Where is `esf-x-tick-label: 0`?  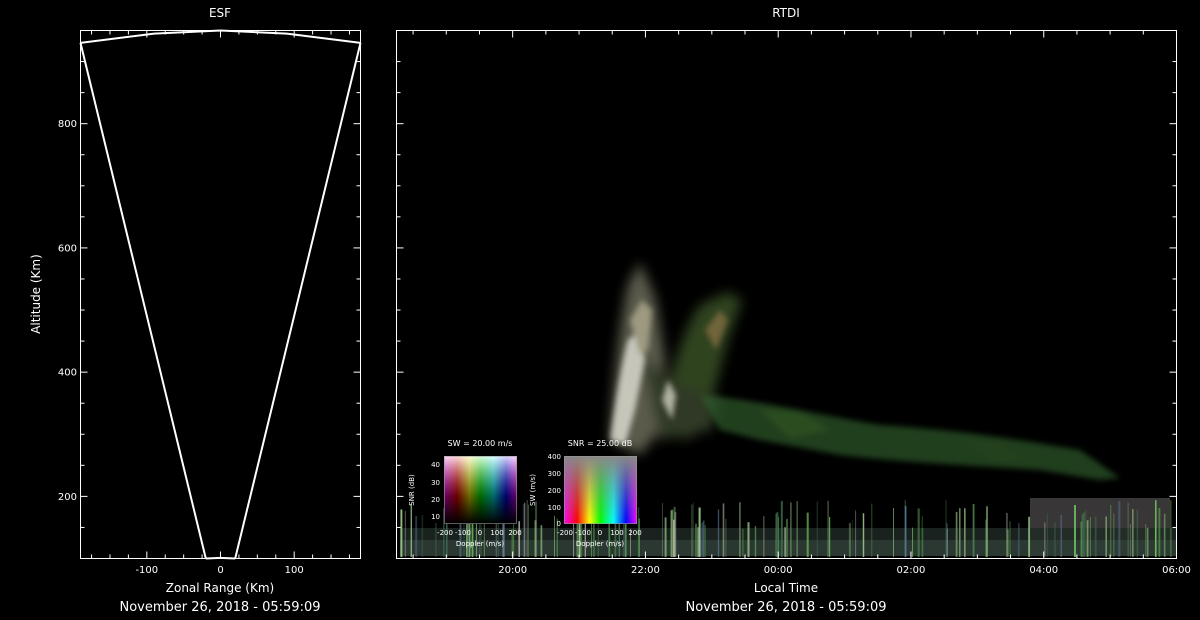
esf-x-tick-label: 0 is located at coordinates (220, 570).